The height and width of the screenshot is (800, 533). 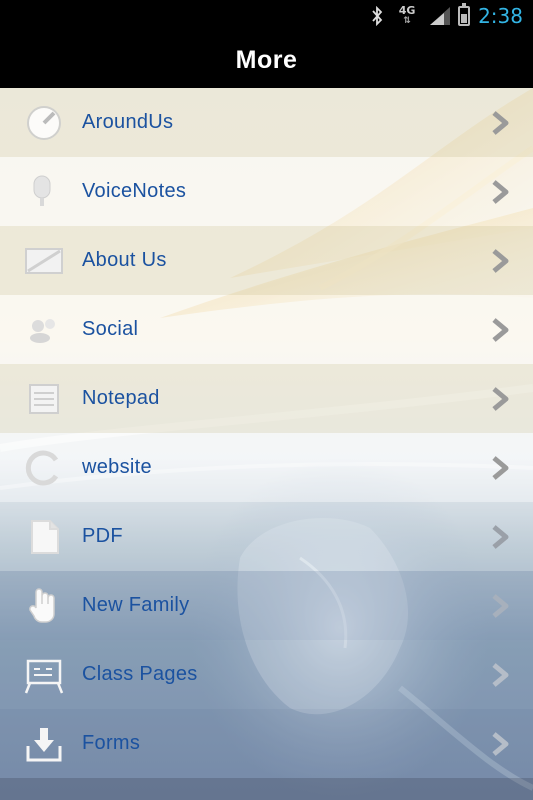 I want to click on clock: 2:38, so click(x=500, y=16).